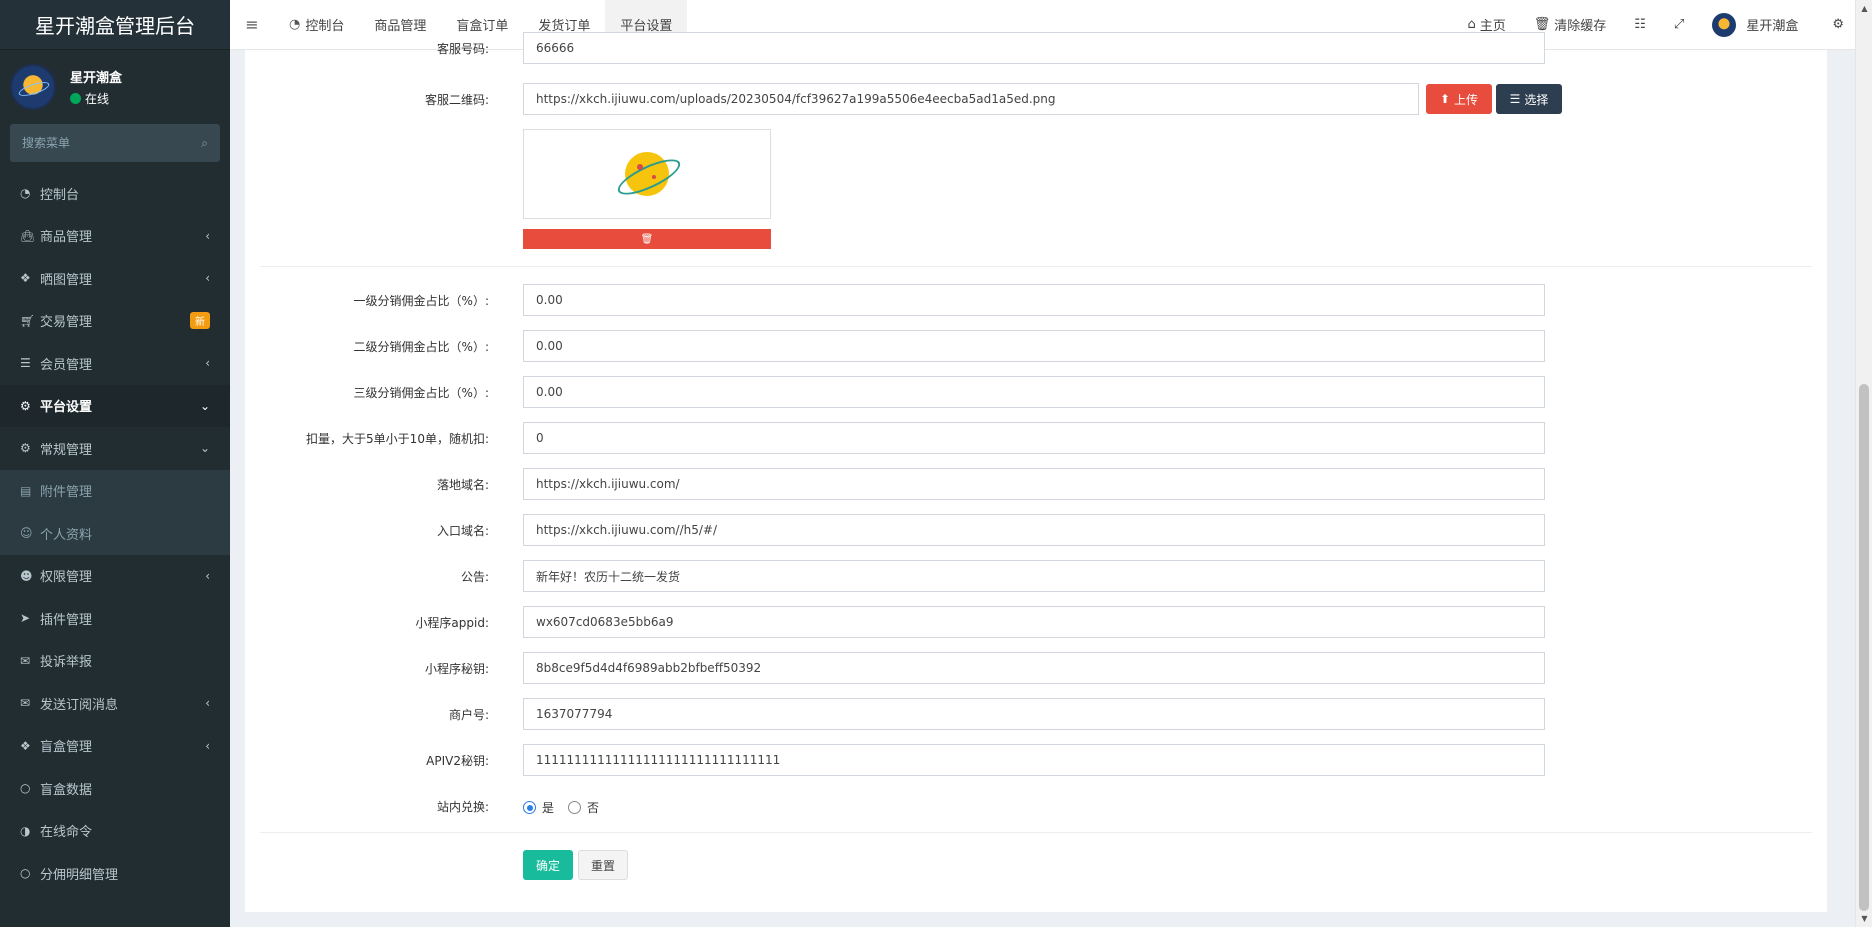  I want to click on user-status-label: 在线, so click(97, 99).